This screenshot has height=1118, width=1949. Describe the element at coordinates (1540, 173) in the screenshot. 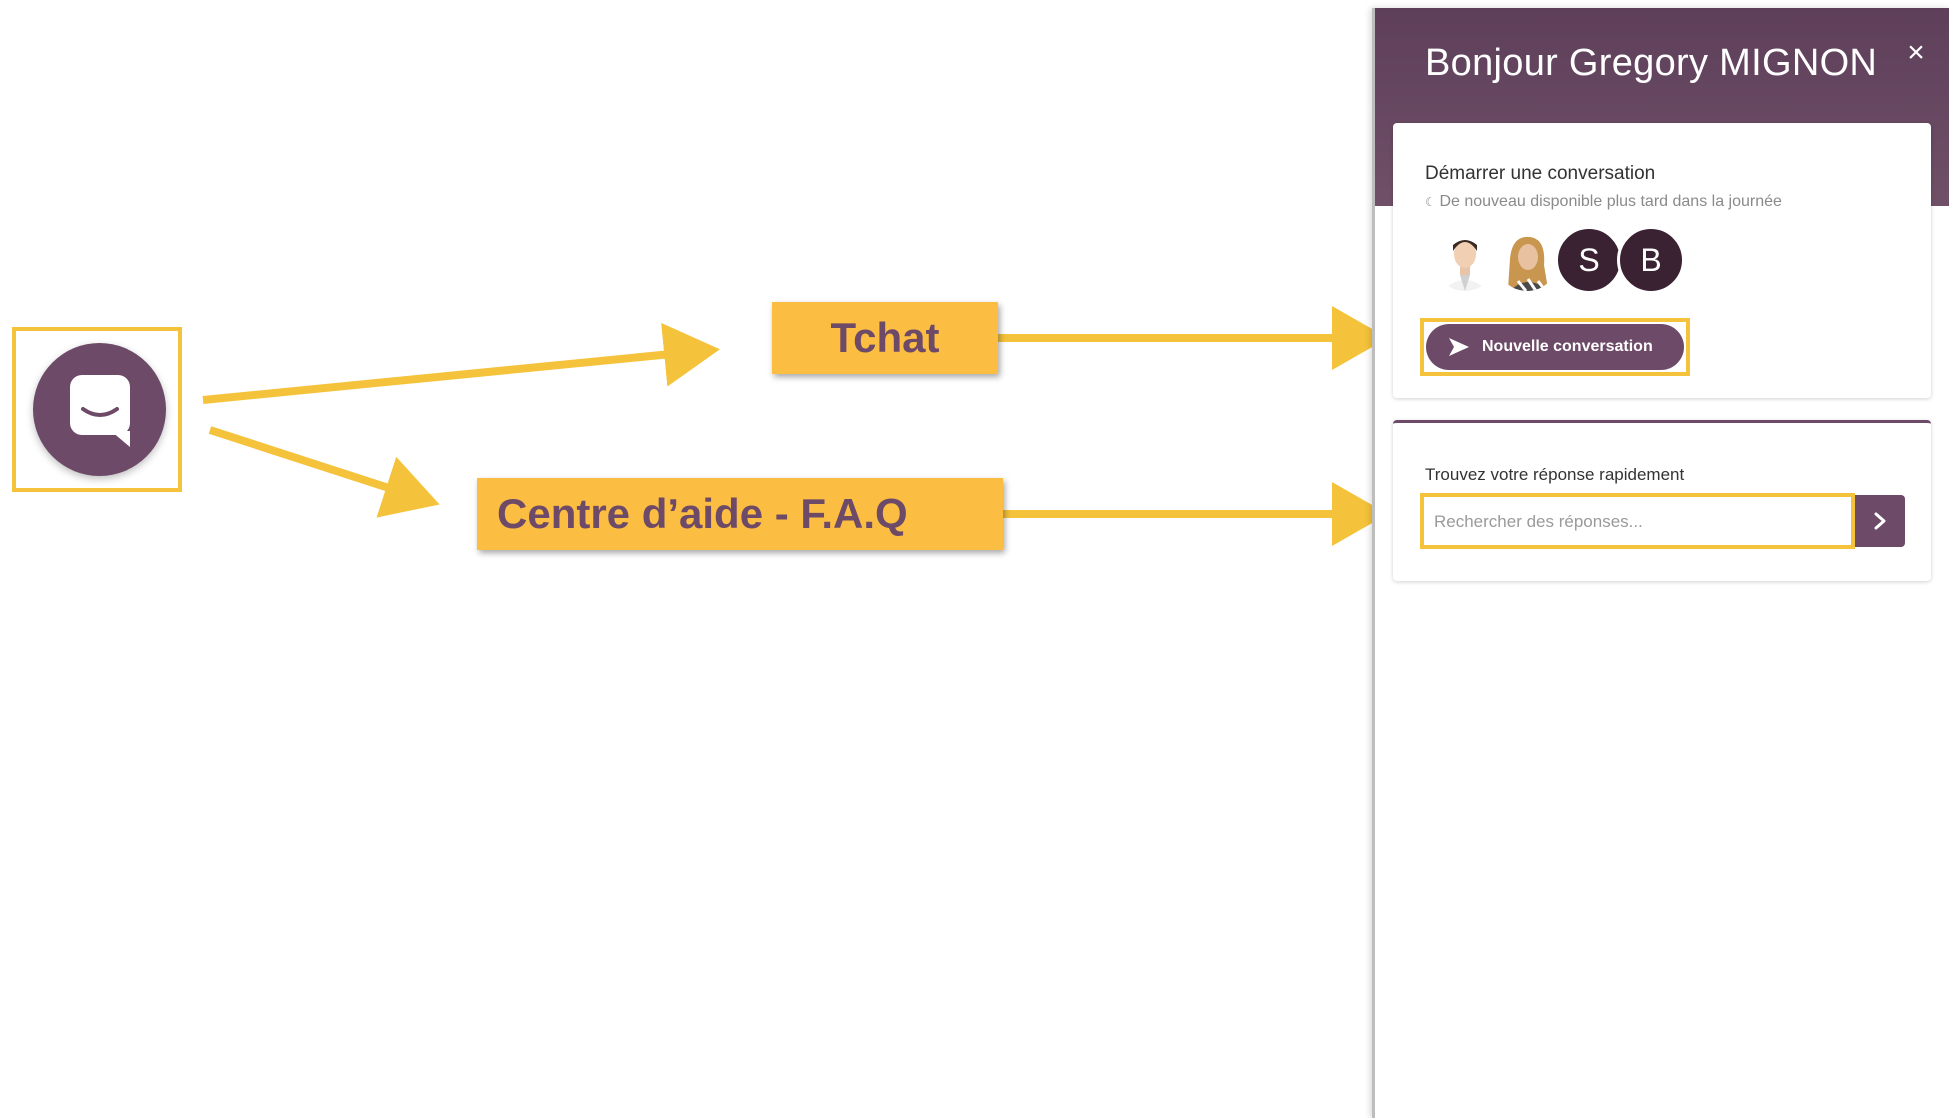

I see `conversation-title: Démarrer une conversation` at that location.